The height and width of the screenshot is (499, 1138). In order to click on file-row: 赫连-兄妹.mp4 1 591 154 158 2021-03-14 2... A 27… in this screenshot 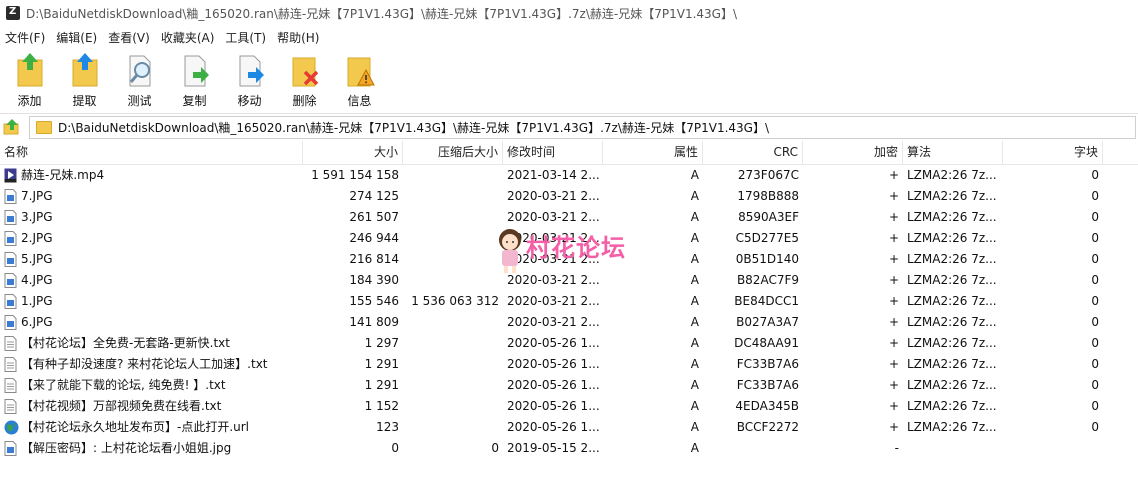, I will do `click(569, 175)`.